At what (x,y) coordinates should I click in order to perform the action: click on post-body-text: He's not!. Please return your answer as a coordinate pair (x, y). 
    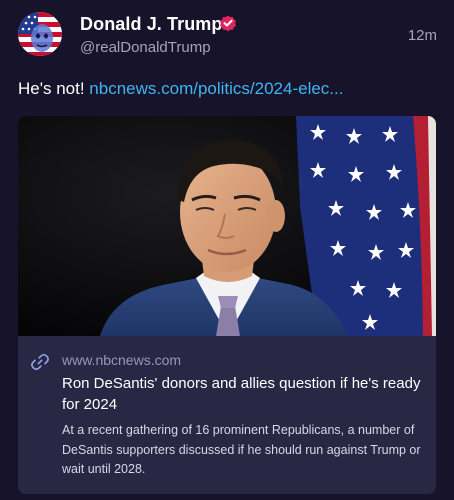
    Looking at the image, I should click on (51, 88).